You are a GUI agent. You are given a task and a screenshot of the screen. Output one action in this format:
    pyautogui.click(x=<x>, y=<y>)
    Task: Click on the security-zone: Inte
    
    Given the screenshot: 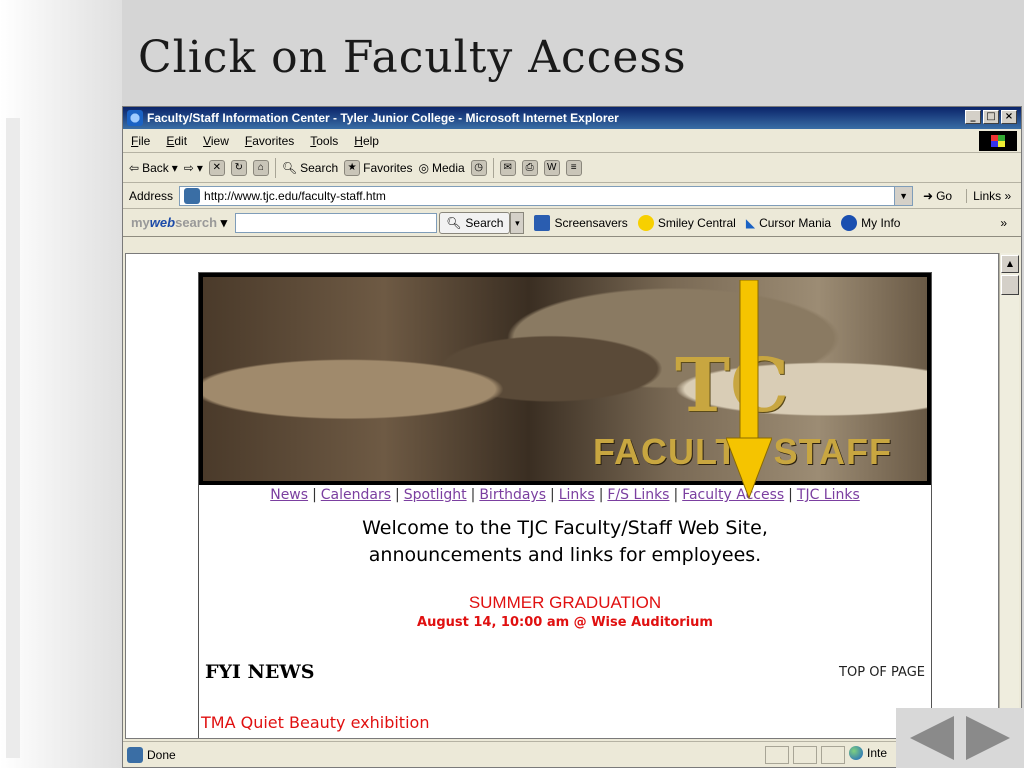 What is the action you would take?
    pyautogui.click(x=868, y=753)
    